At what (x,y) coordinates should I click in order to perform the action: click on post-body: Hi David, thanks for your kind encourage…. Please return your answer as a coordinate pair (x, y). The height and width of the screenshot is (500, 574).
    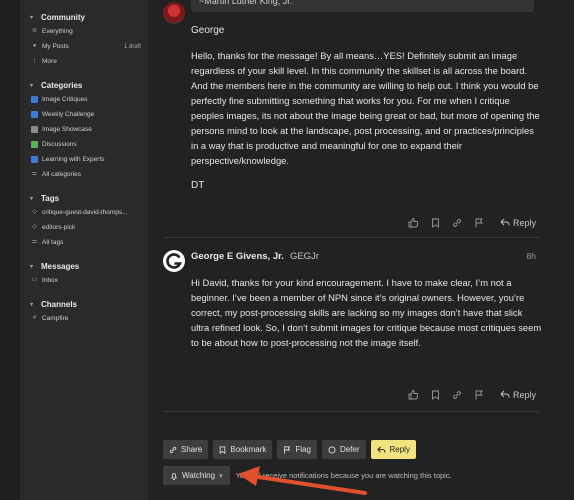
    Looking at the image, I should click on (366, 312).